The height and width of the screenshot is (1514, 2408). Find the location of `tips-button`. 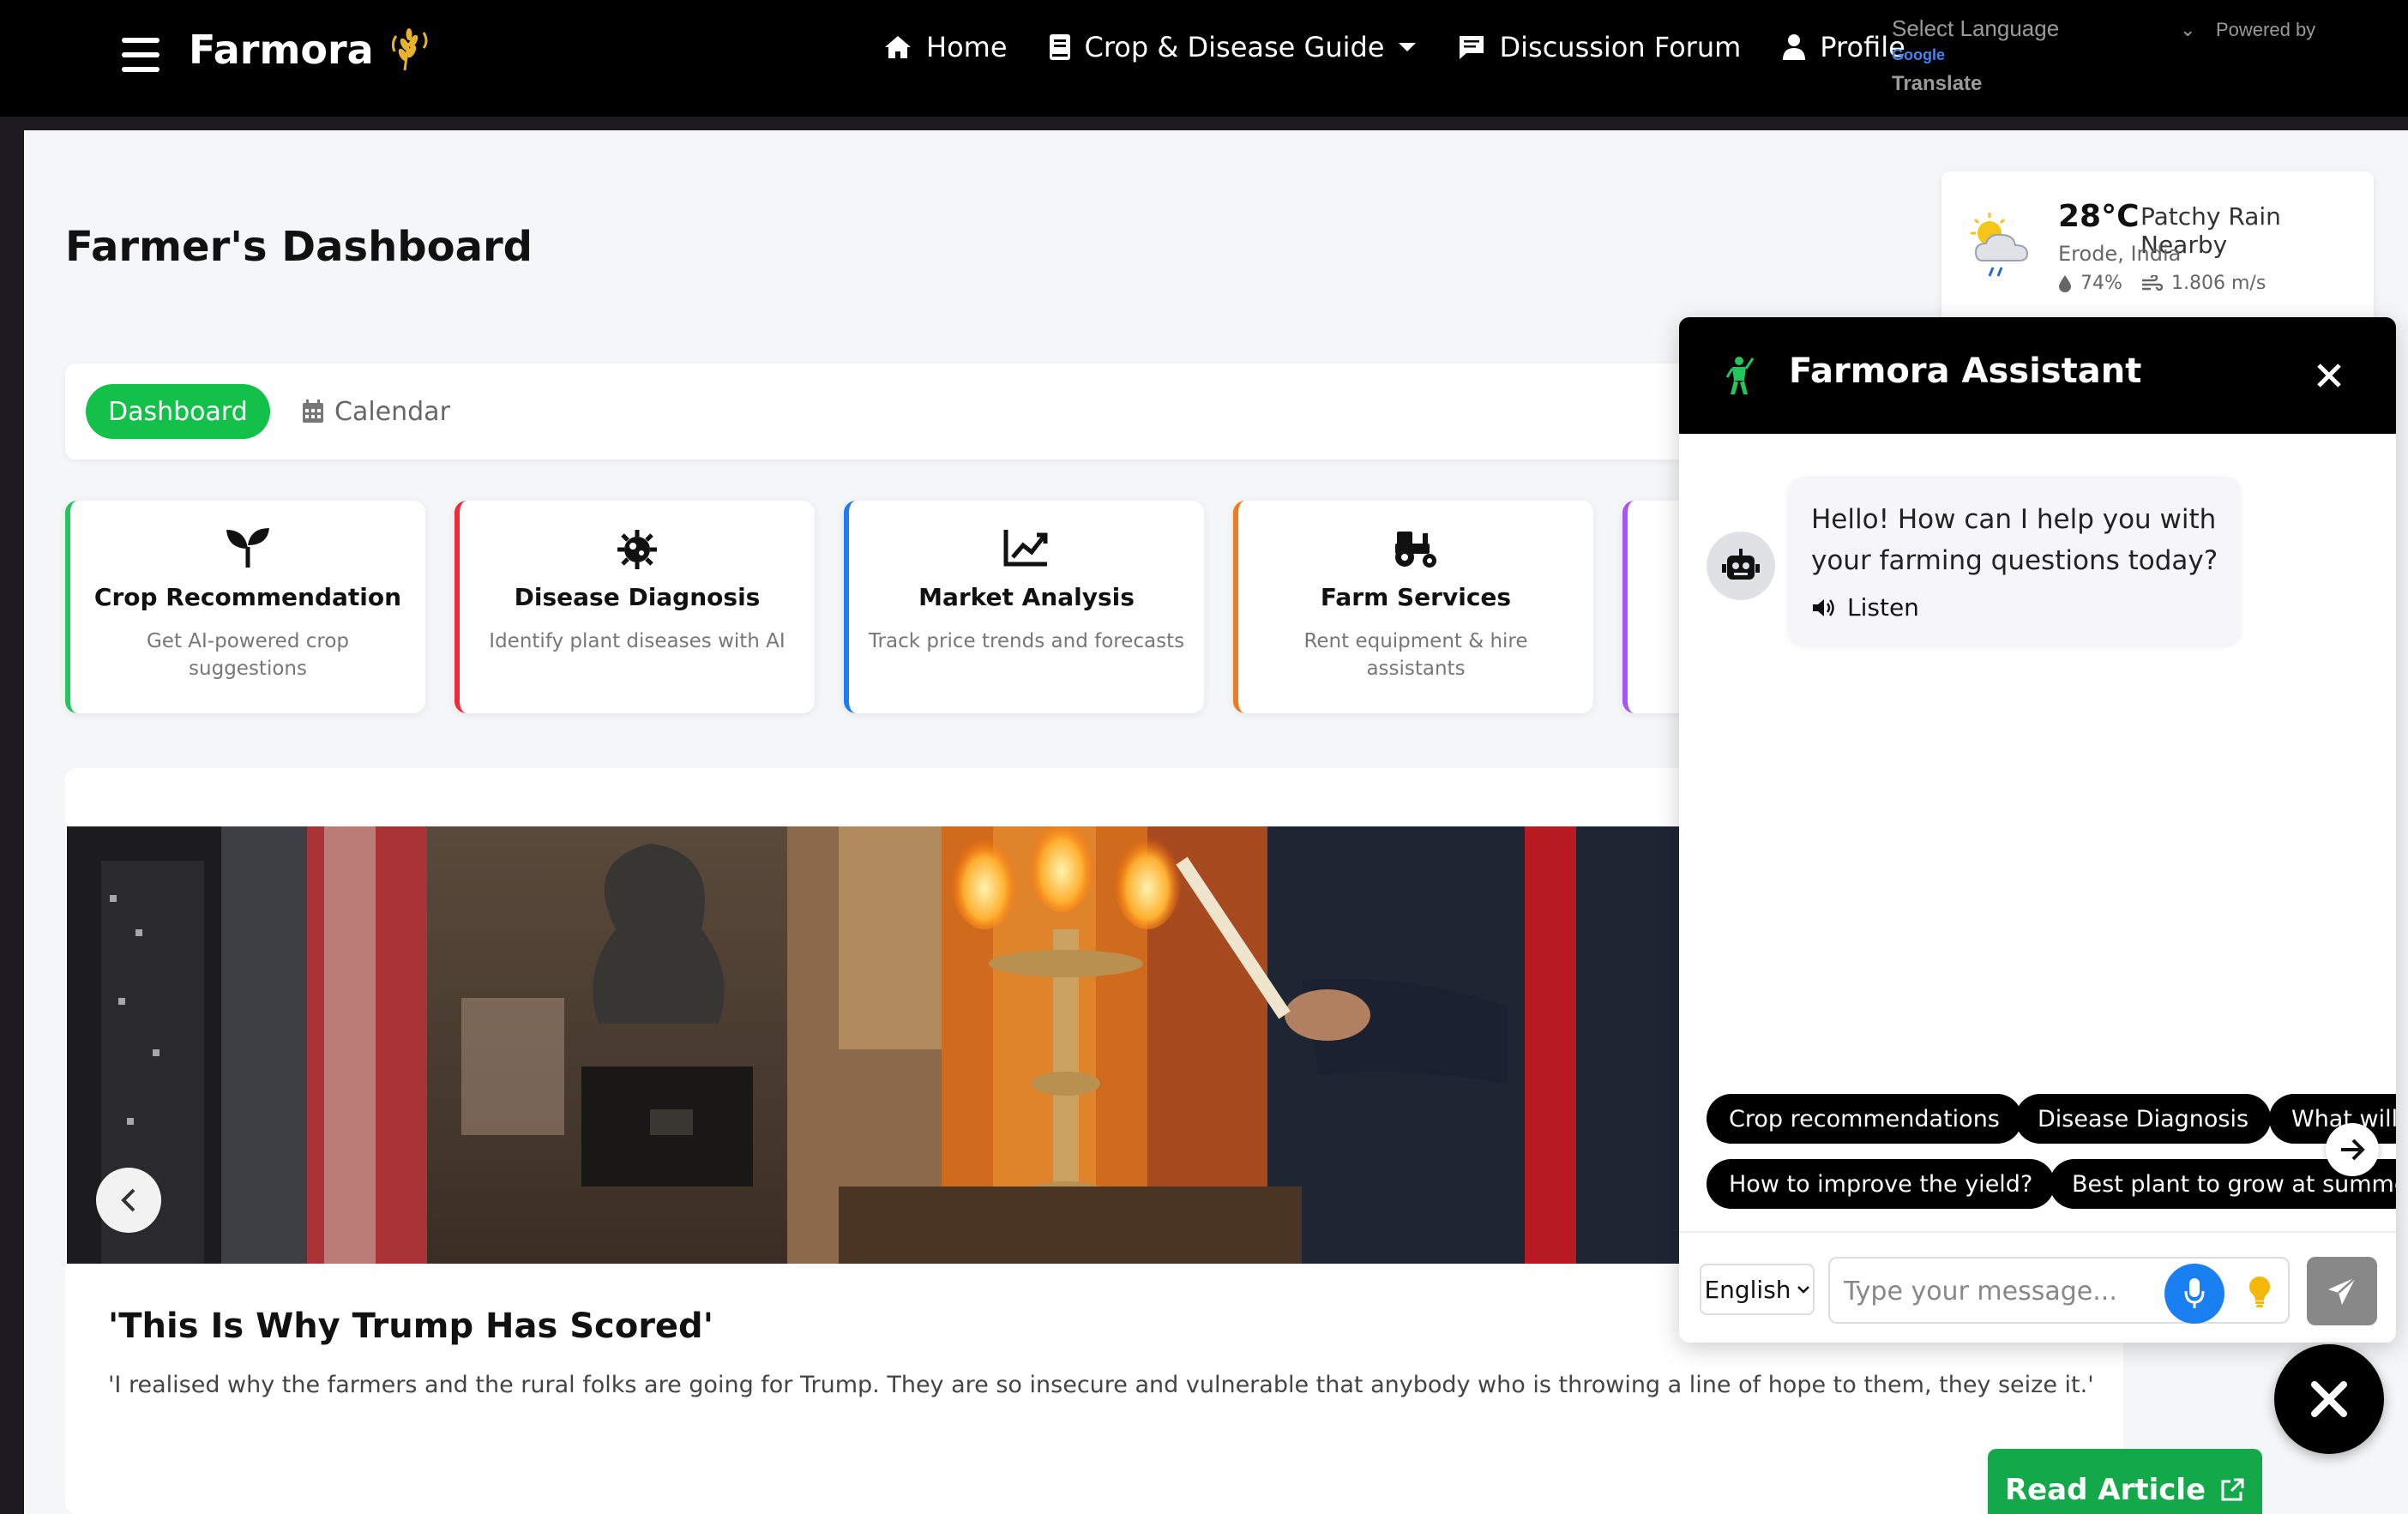

tips-button is located at coordinates (2259, 1292).